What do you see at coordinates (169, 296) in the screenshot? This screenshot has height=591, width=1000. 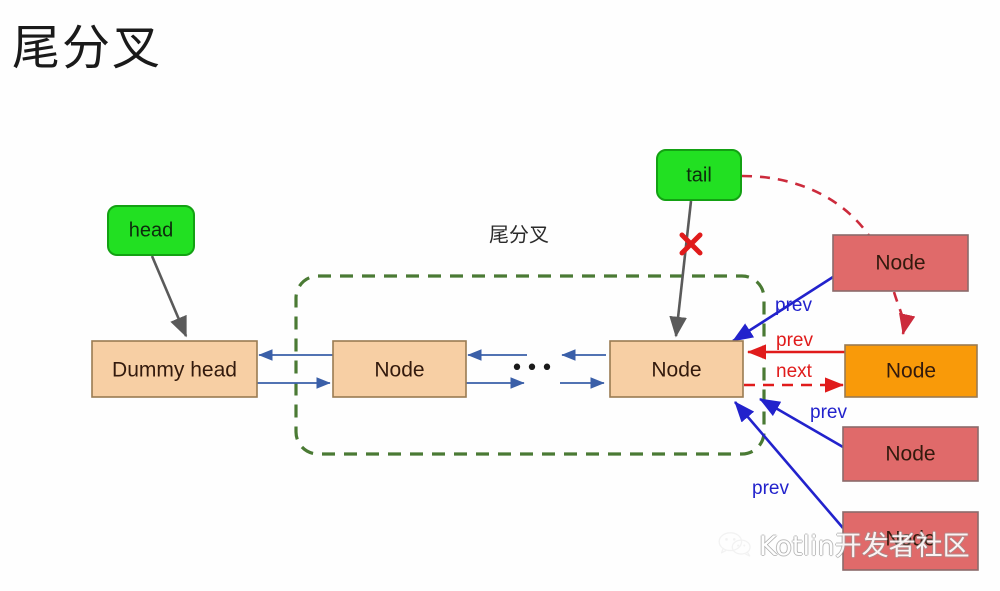 I see `head-pointer-arrow` at bounding box center [169, 296].